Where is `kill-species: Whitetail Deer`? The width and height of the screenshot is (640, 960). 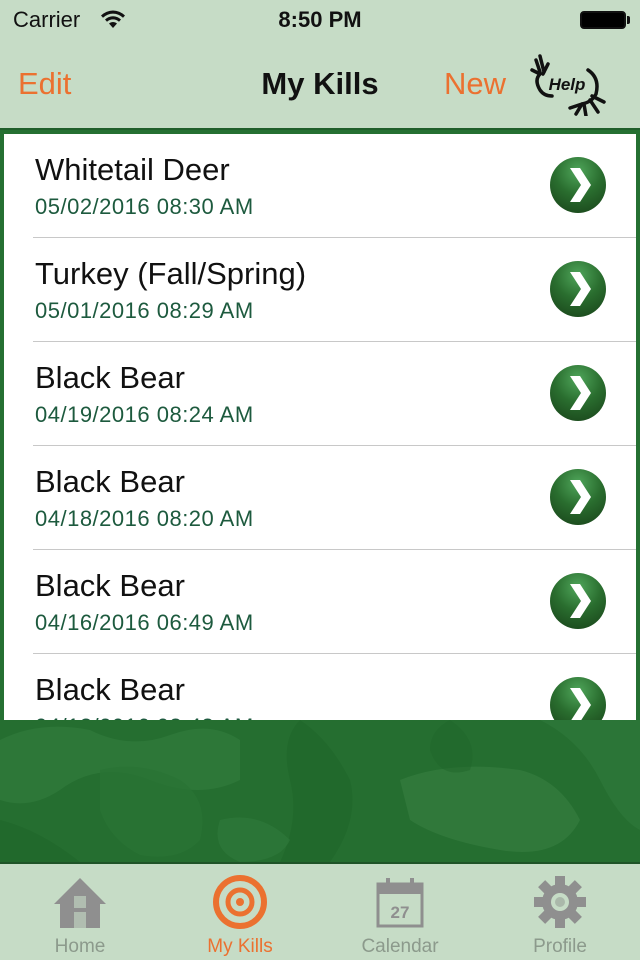 kill-species: Whitetail Deer is located at coordinates (132, 169).